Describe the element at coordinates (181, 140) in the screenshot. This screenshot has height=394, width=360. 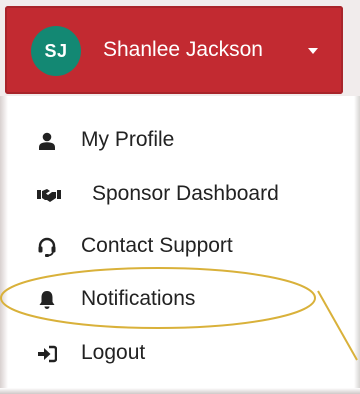
I see `menu-item-my-profile: My Profile` at that location.